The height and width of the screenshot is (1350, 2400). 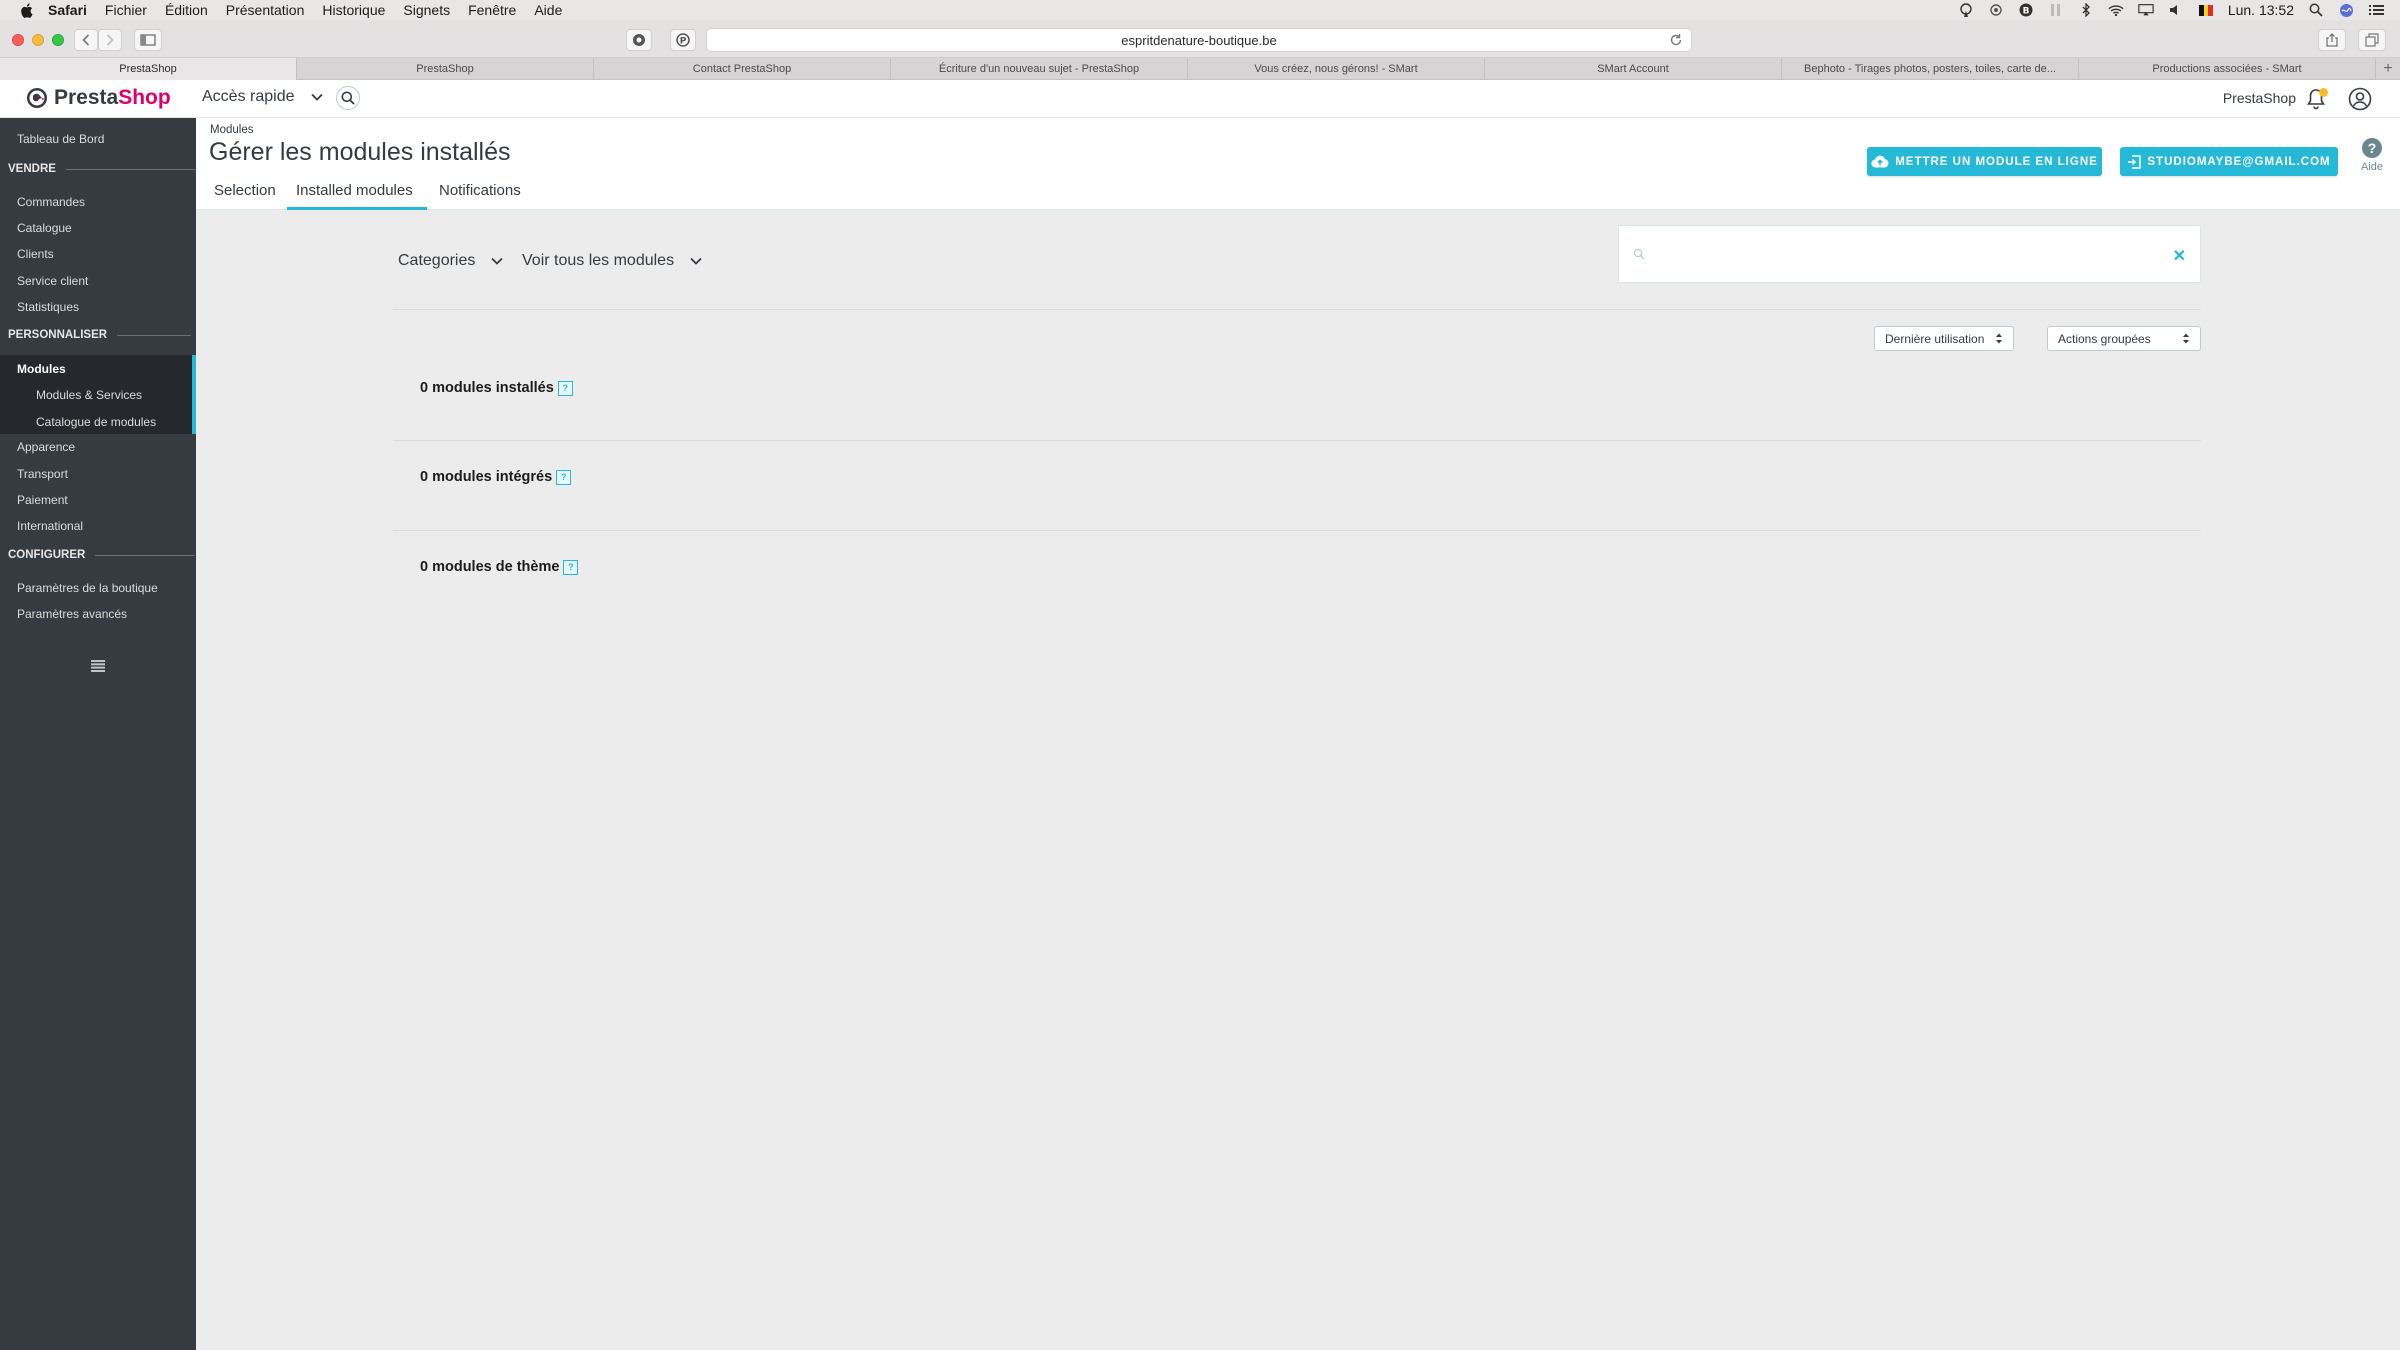 I want to click on menu-edition: Édition, so click(x=186, y=10).